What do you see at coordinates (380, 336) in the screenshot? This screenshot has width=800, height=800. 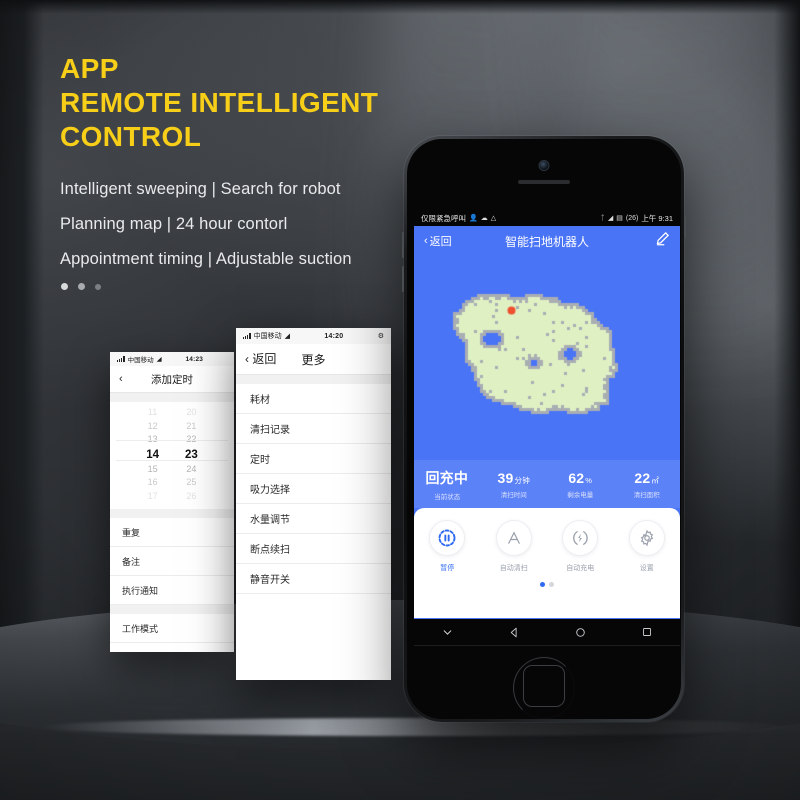 I see `gear-icon: ⚙` at bounding box center [380, 336].